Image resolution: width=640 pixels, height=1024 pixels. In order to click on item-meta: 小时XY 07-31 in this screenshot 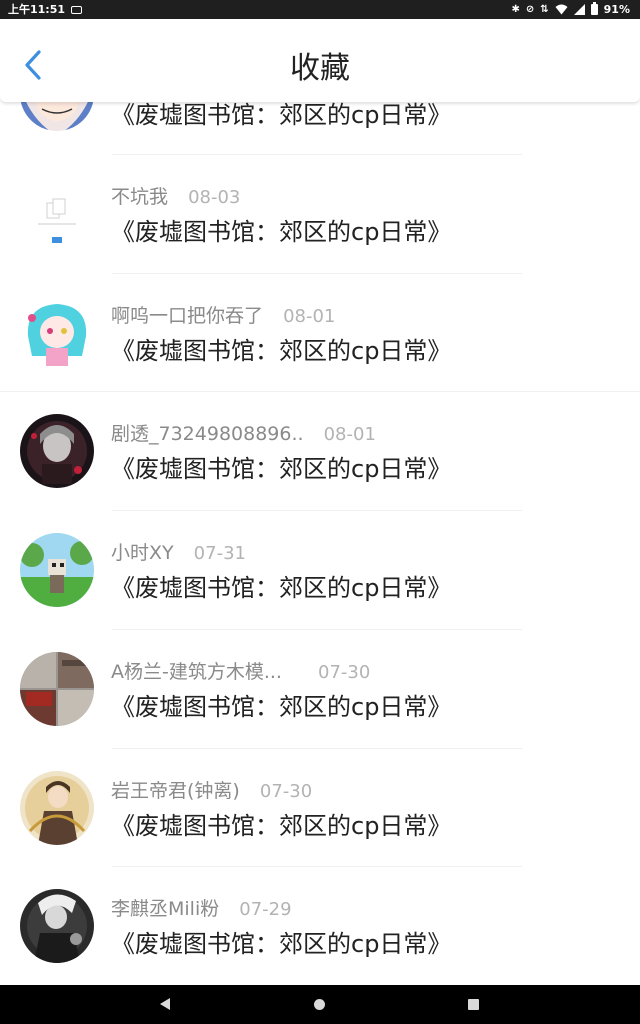, I will do `click(178, 553)`.